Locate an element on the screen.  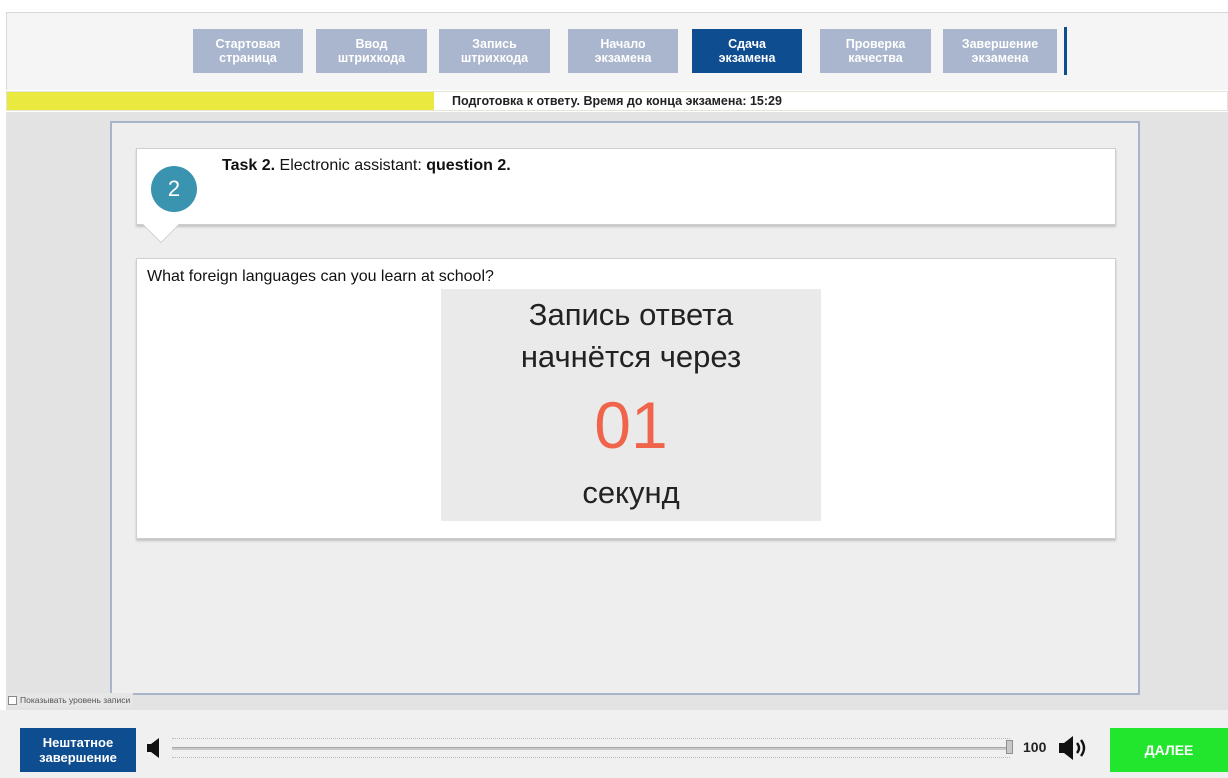
speaker-loud-icon is located at coordinates (1072, 748).